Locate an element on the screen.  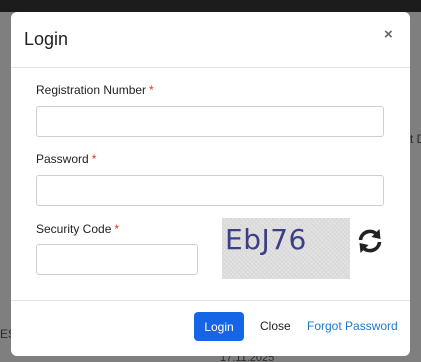
top-bar is located at coordinates (210, 6).